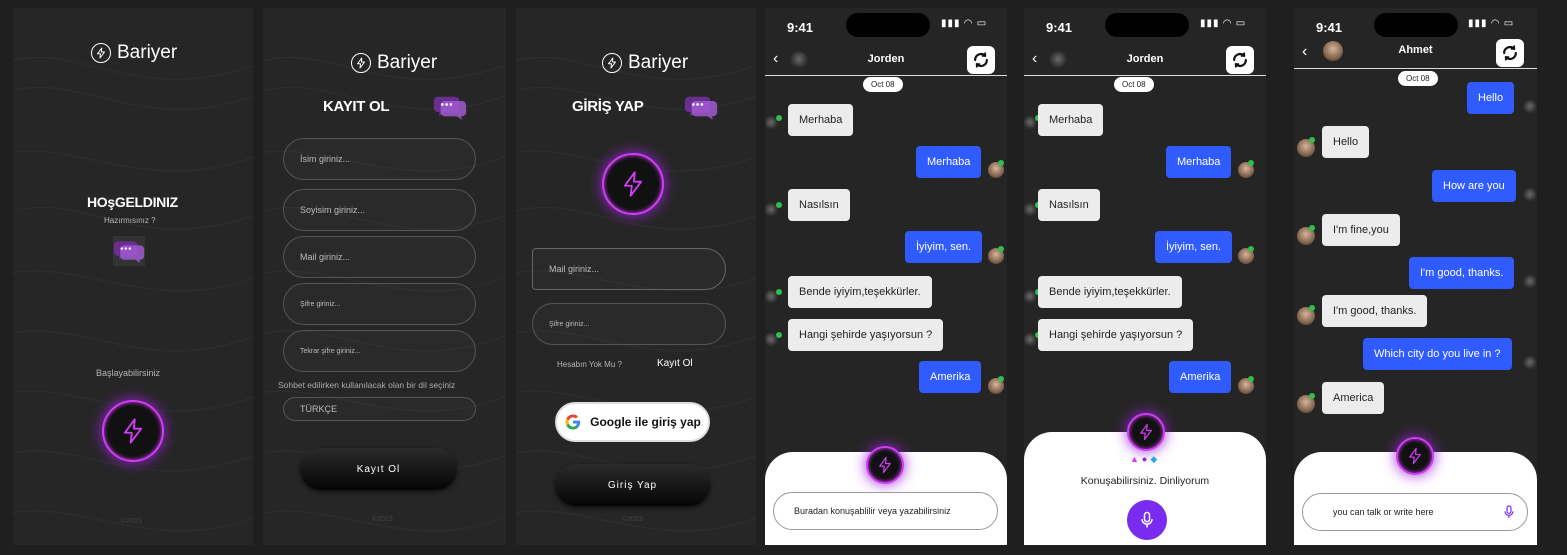  What do you see at coordinates (379, 409) in the screenshot?
I see `language-select: TÜRKÇE` at bounding box center [379, 409].